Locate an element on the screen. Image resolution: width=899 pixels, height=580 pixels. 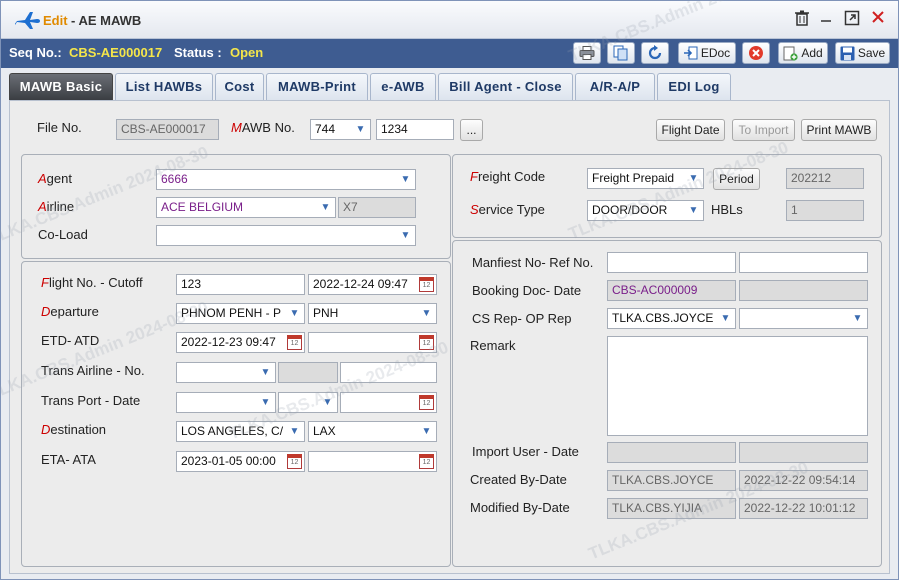
remark-textarea is located at coordinates (737, 386).